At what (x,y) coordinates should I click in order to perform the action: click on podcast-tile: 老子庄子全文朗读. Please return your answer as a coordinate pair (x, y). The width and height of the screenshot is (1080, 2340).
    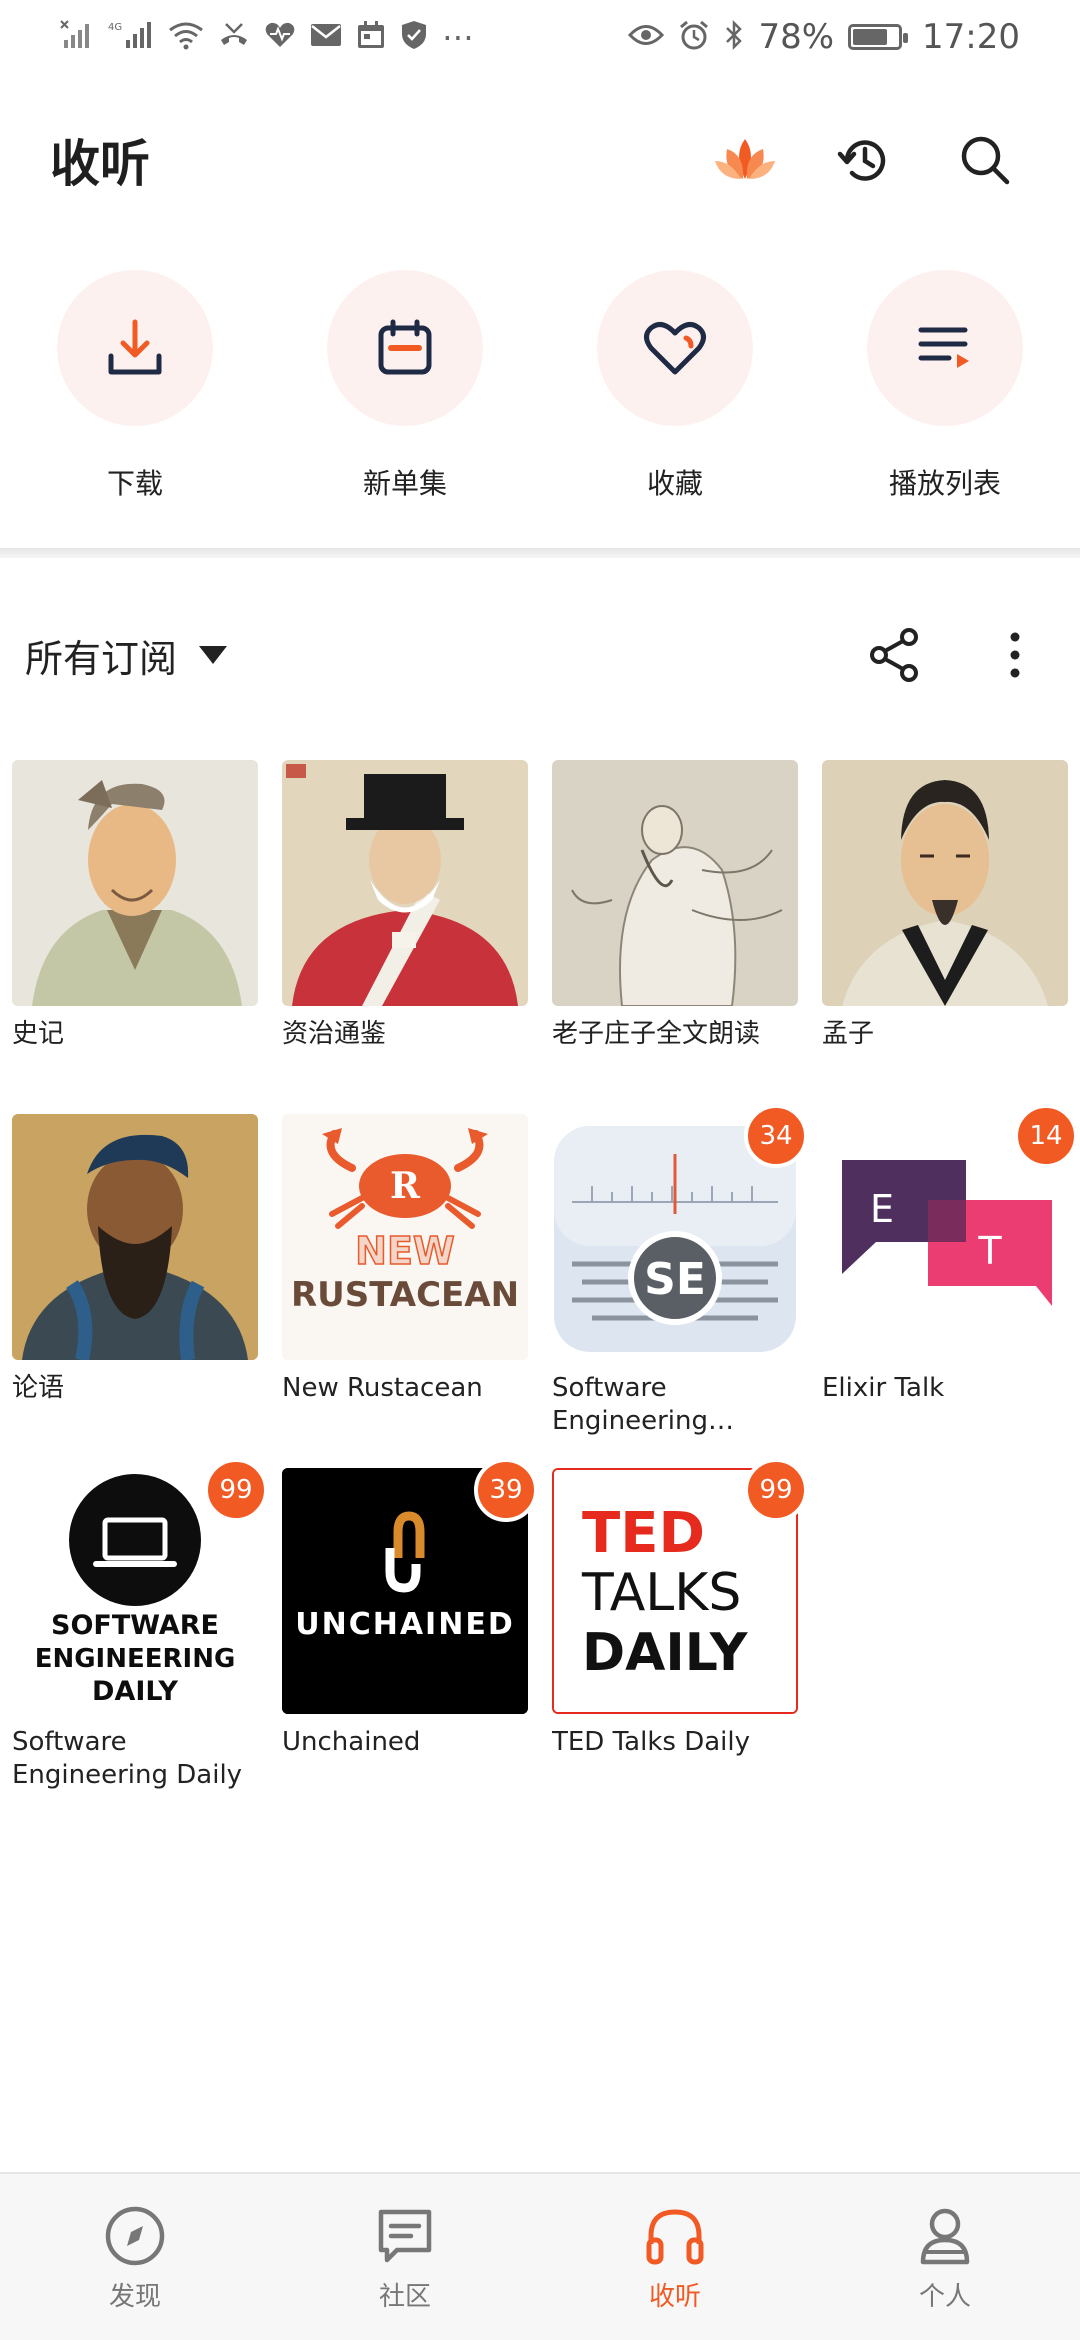
    Looking at the image, I should click on (675, 905).